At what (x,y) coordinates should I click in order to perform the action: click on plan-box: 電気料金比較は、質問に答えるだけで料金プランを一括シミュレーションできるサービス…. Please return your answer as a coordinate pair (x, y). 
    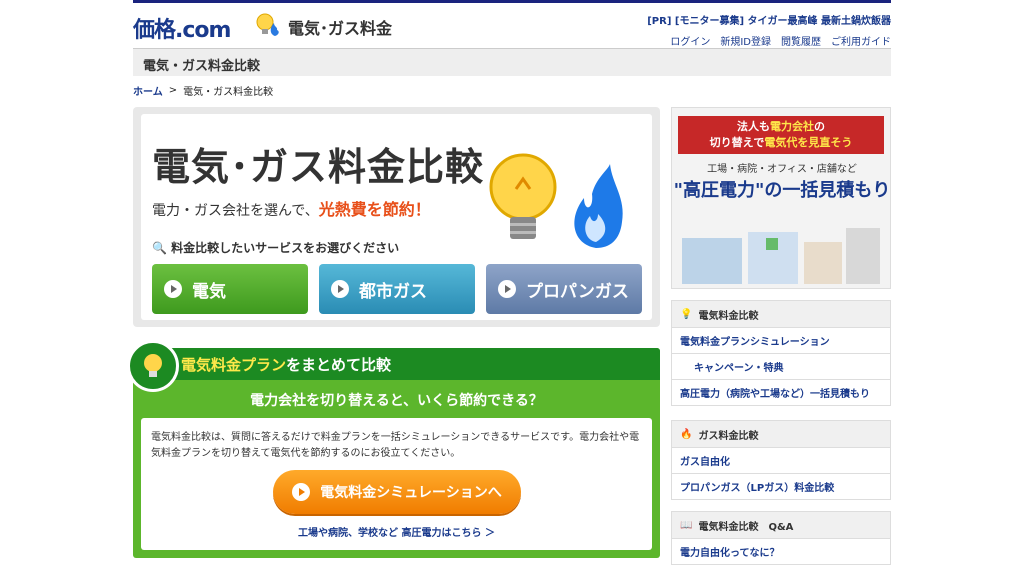
    Looking at the image, I should click on (396, 484).